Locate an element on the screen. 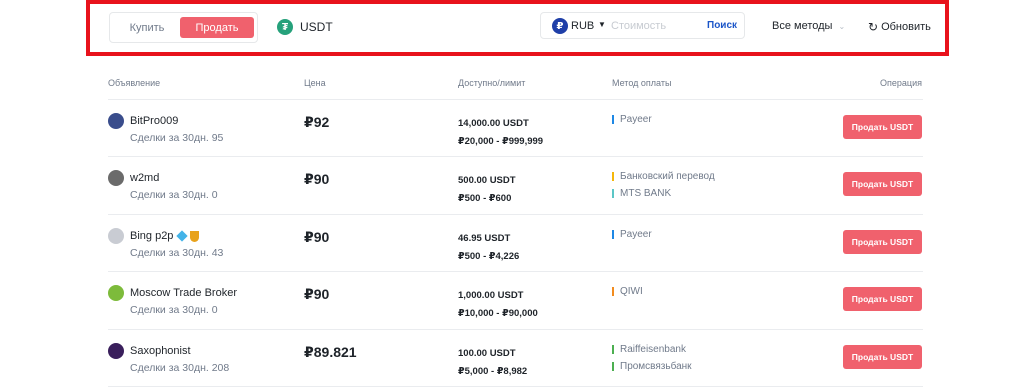  payment-method: Банковский перевод is located at coordinates (663, 176).